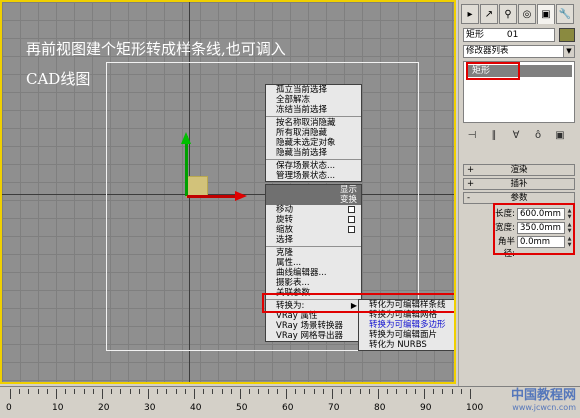  What do you see at coordinates (406, 335) in the screenshot?
I see `menu-item-convert-editable-patch: 转换为可编辑面片` at bounding box center [406, 335].